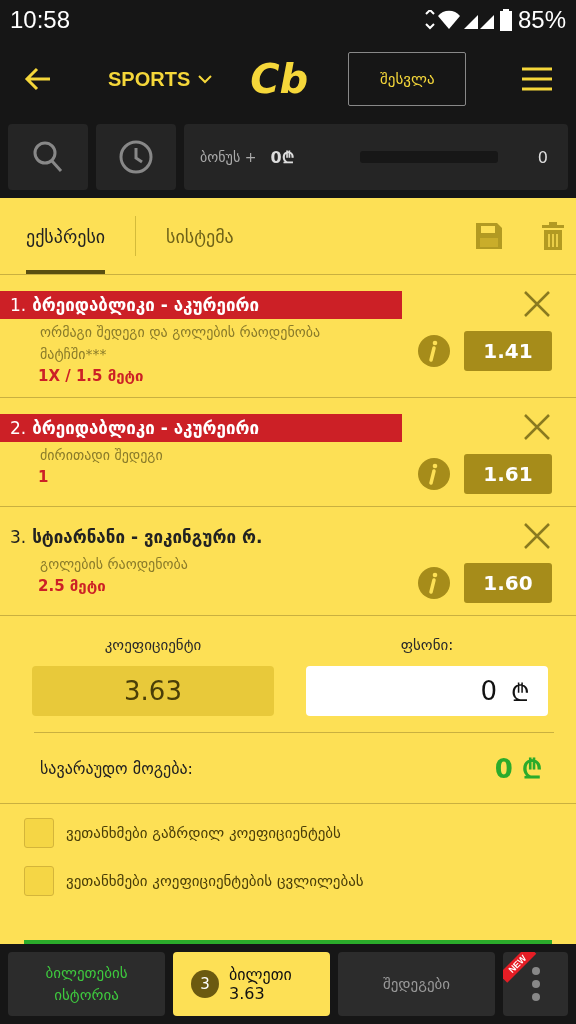 The width and height of the screenshot is (576, 1024). I want to click on bonus-amount: 0₾, so click(282, 157).